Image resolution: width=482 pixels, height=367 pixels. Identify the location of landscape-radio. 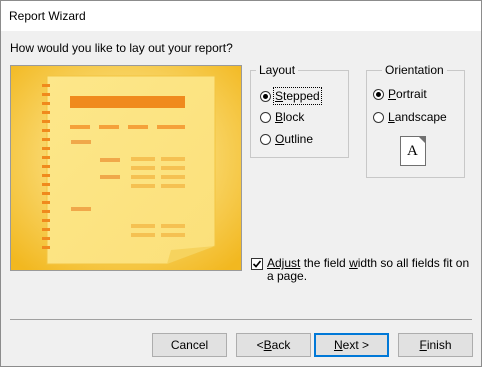
(378, 117).